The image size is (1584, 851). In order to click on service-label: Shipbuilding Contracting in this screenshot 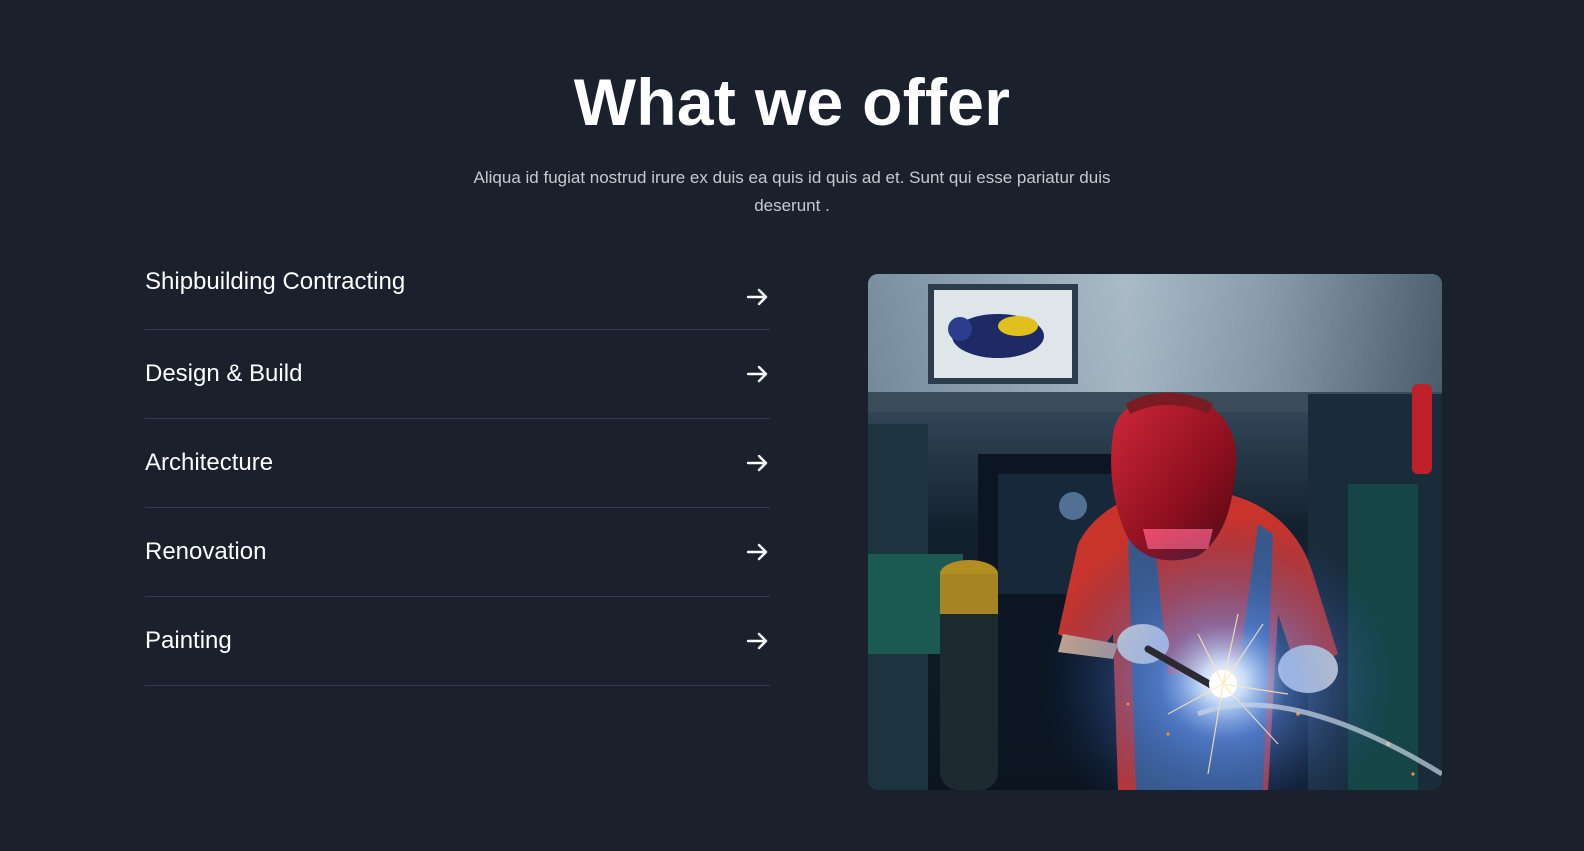, I will do `click(275, 281)`.